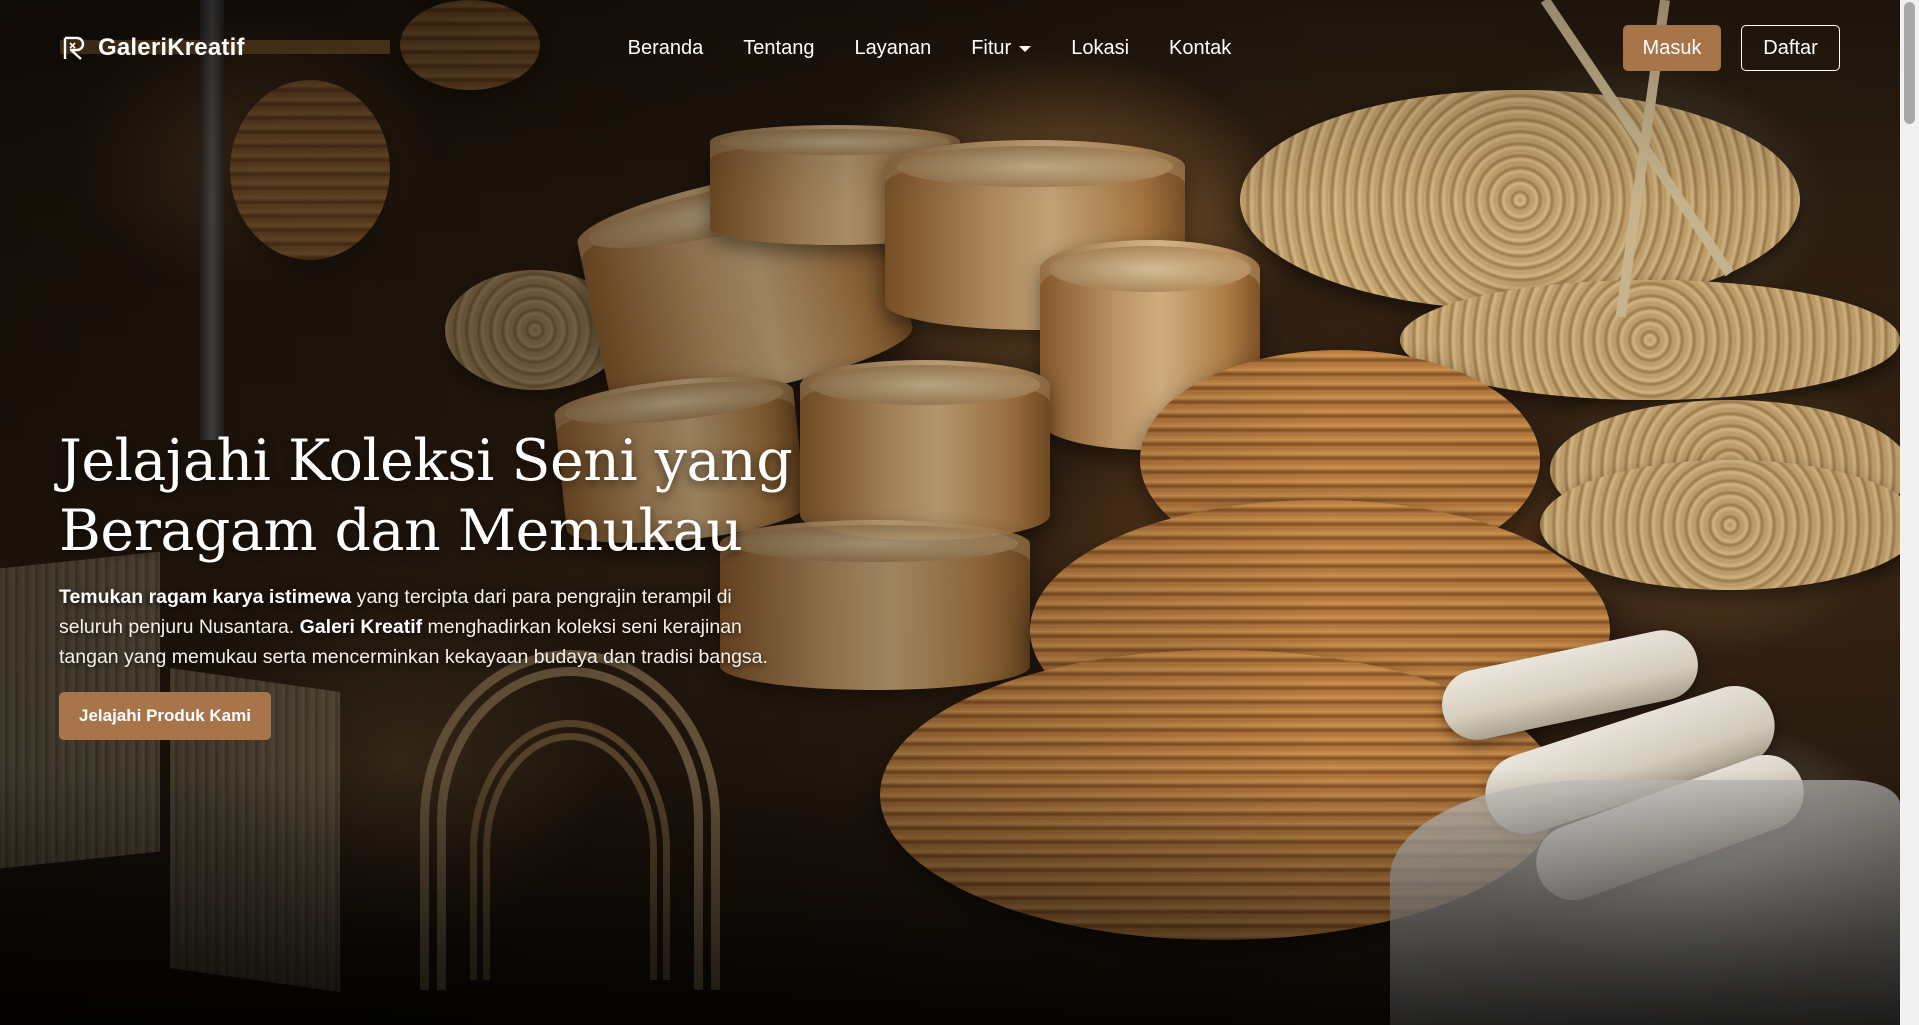 The image size is (1919, 1025). I want to click on hero-desc-bold-1: Temukan ragam karya istimewa, so click(205, 597).